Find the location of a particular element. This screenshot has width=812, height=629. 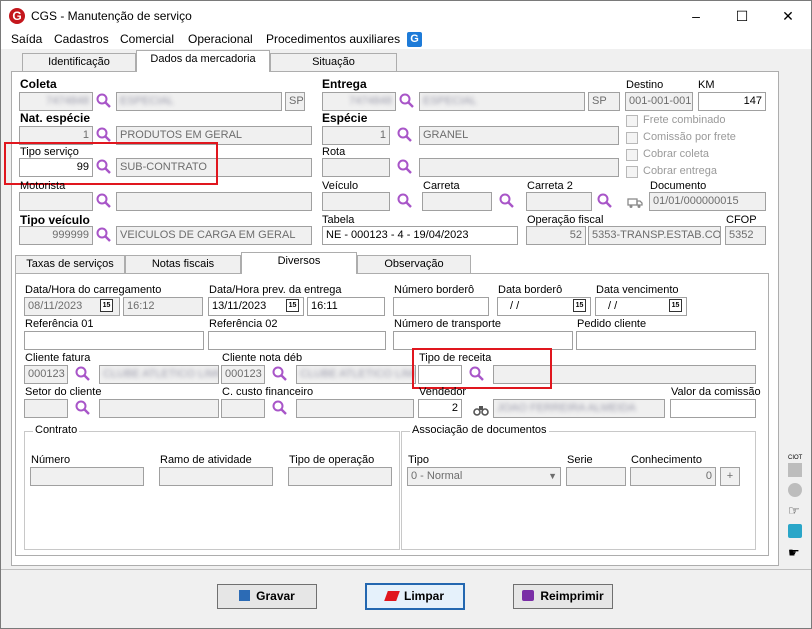

motorista-name is located at coordinates (214, 201).